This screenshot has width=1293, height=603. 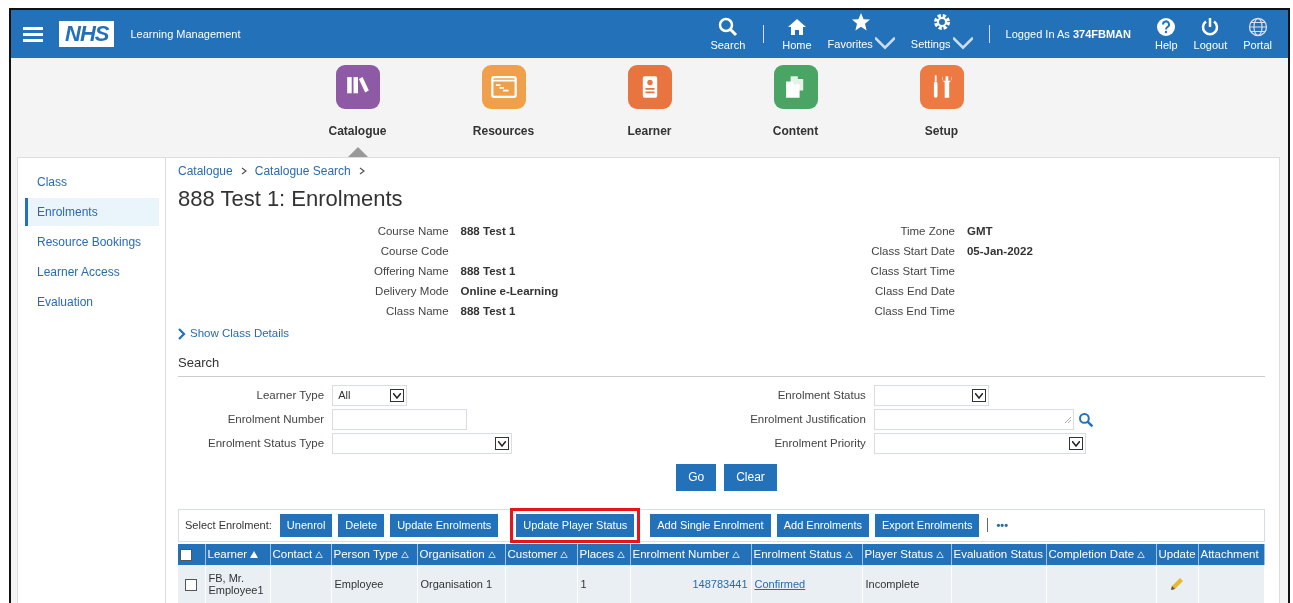 What do you see at coordinates (696, 477) in the screenshot?
I see `go-button: Go` at bounding box center [696, 477].